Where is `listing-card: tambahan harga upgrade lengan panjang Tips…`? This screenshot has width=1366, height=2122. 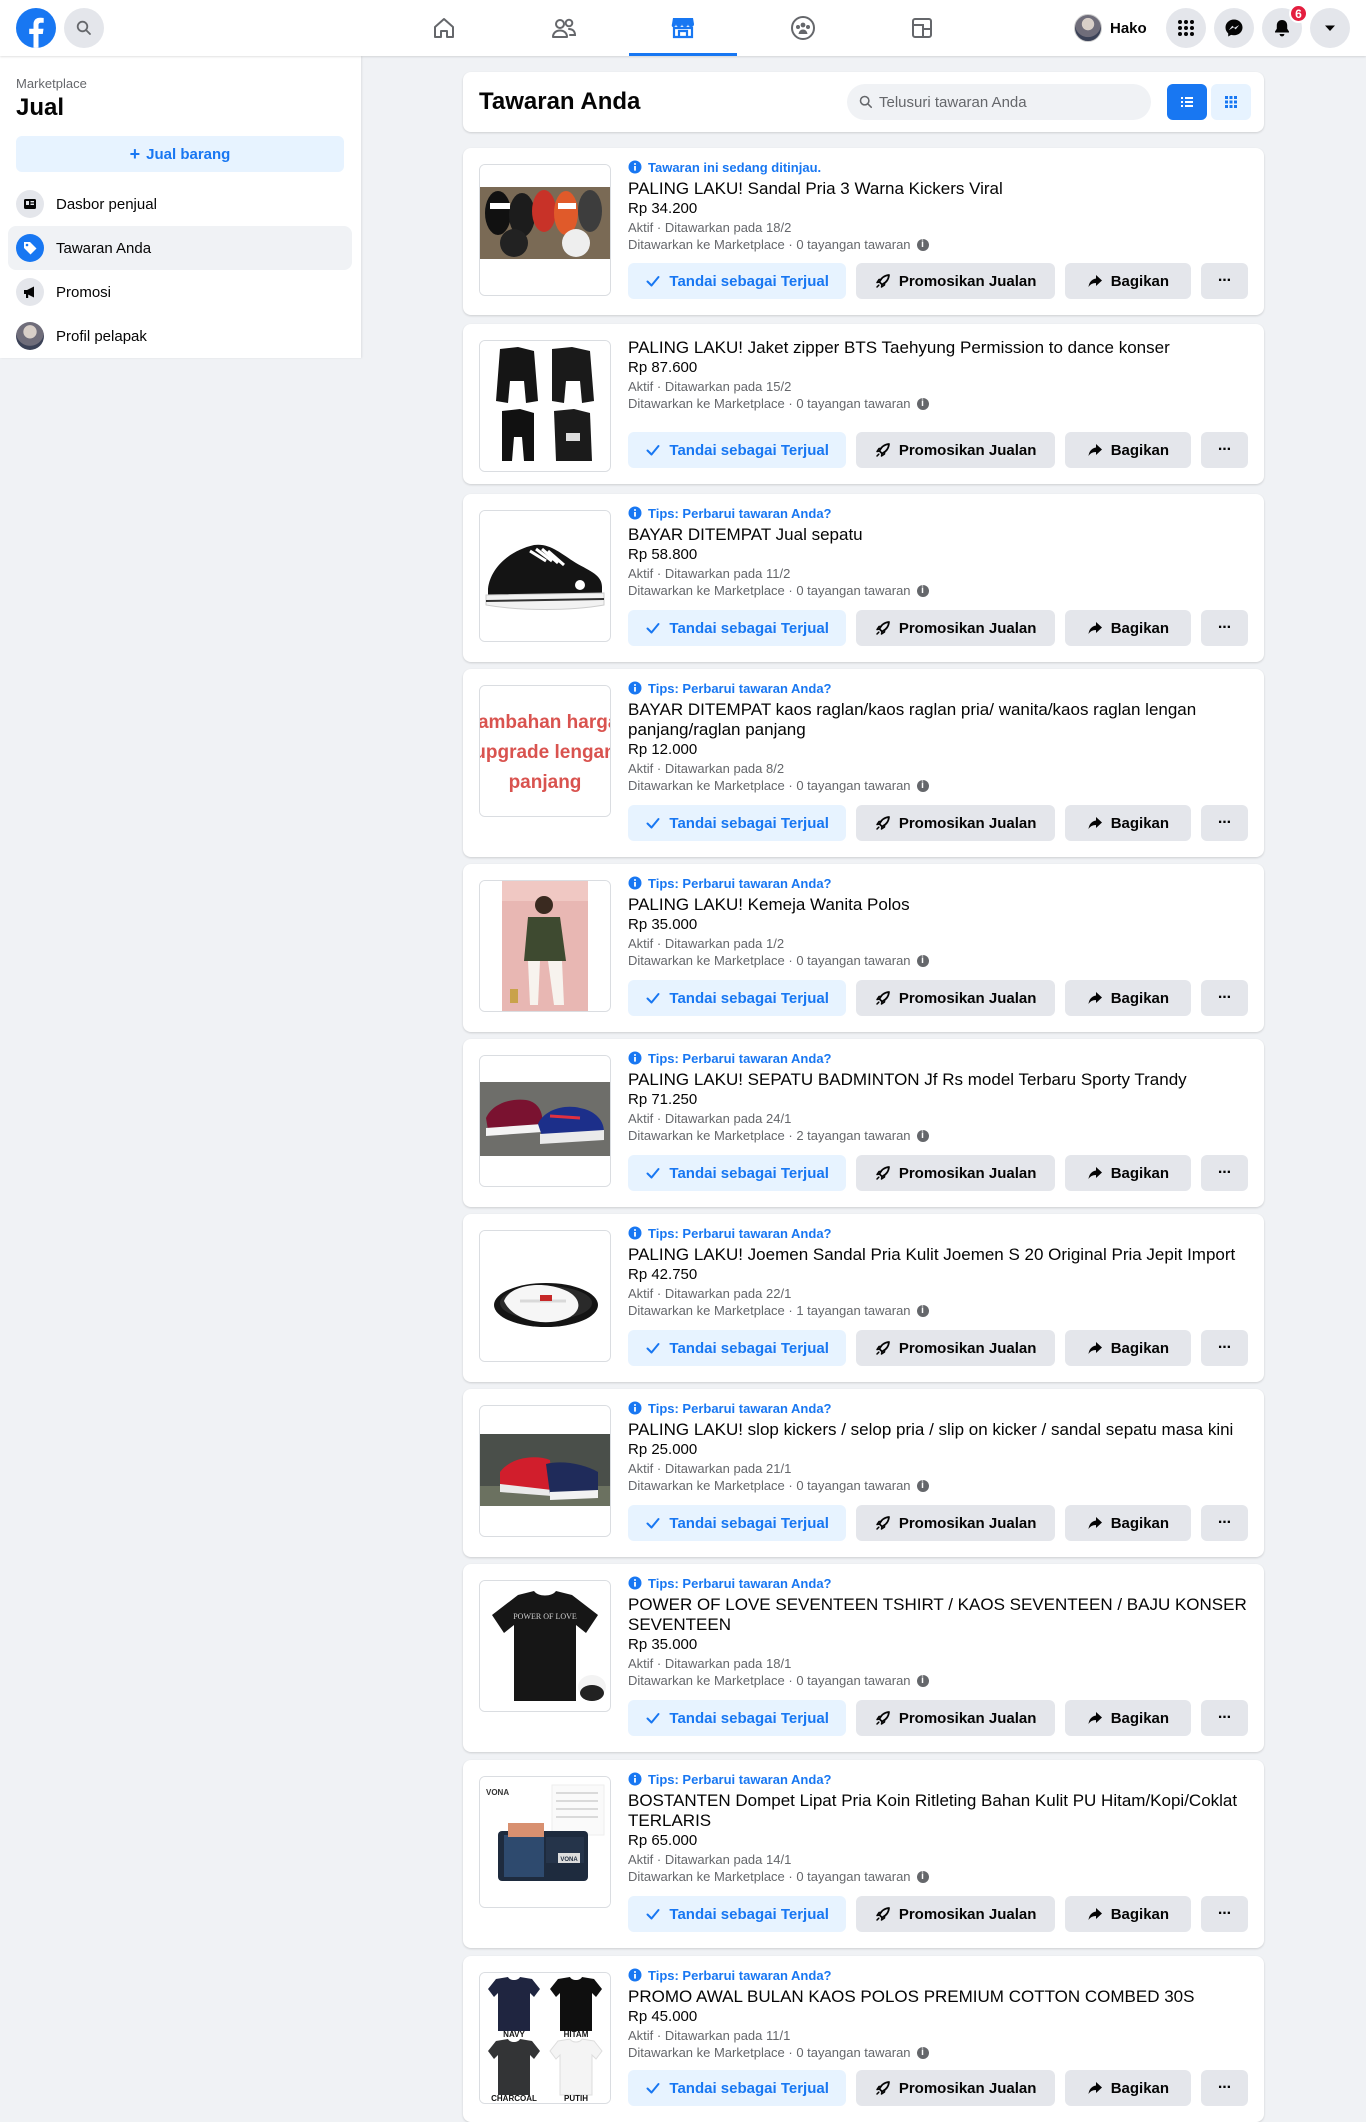
listing-card: tambahan harga upgrade lengan panjang Tips… is located at coordinates (863, 763).